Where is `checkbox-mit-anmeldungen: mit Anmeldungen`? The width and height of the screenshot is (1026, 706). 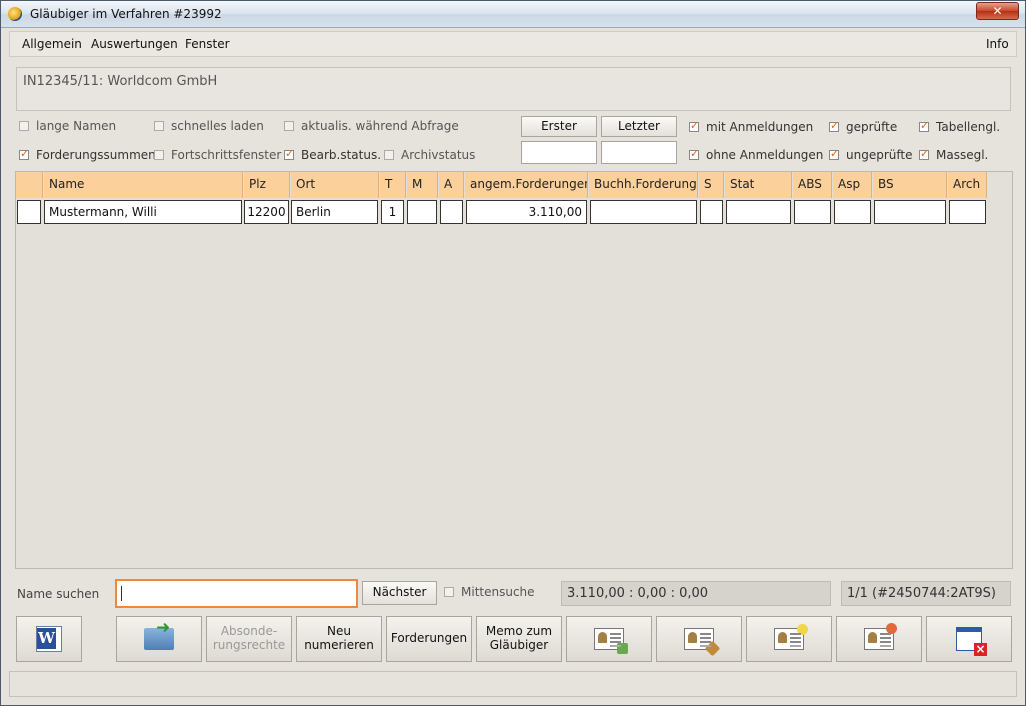
checkbox-mit-anmeldungen: mit Anmeldungen is located at coordinates (751, 126).